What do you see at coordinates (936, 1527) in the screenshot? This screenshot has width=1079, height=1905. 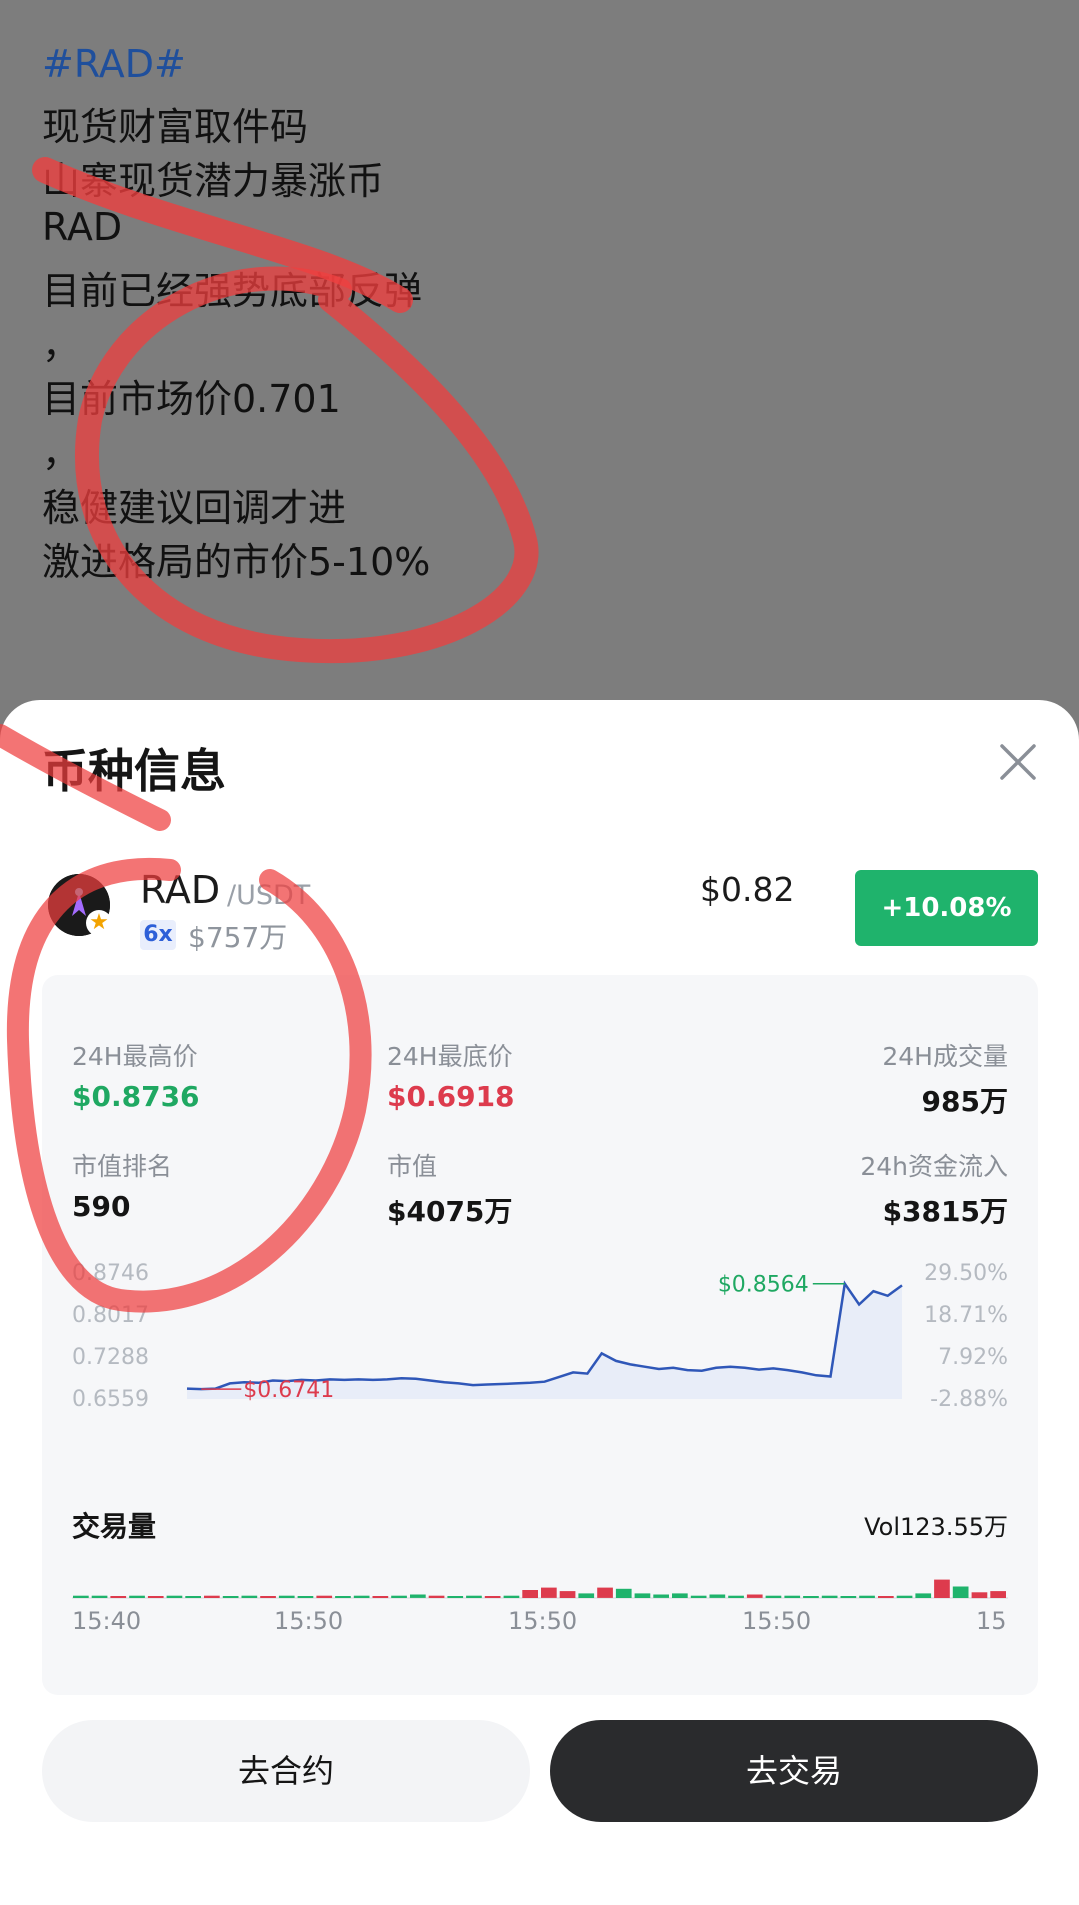 I see `volume-total: Vol123.55万` at bounding box center [936, 1527].